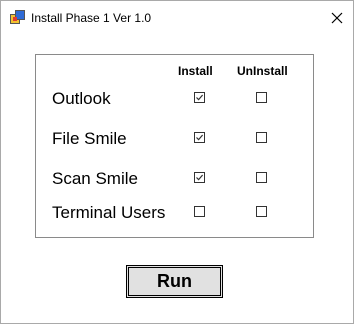  Describe the element at coordinates (261, 137) in the screenshot. I see `checkbox-uninstall-file-smile` at that location.